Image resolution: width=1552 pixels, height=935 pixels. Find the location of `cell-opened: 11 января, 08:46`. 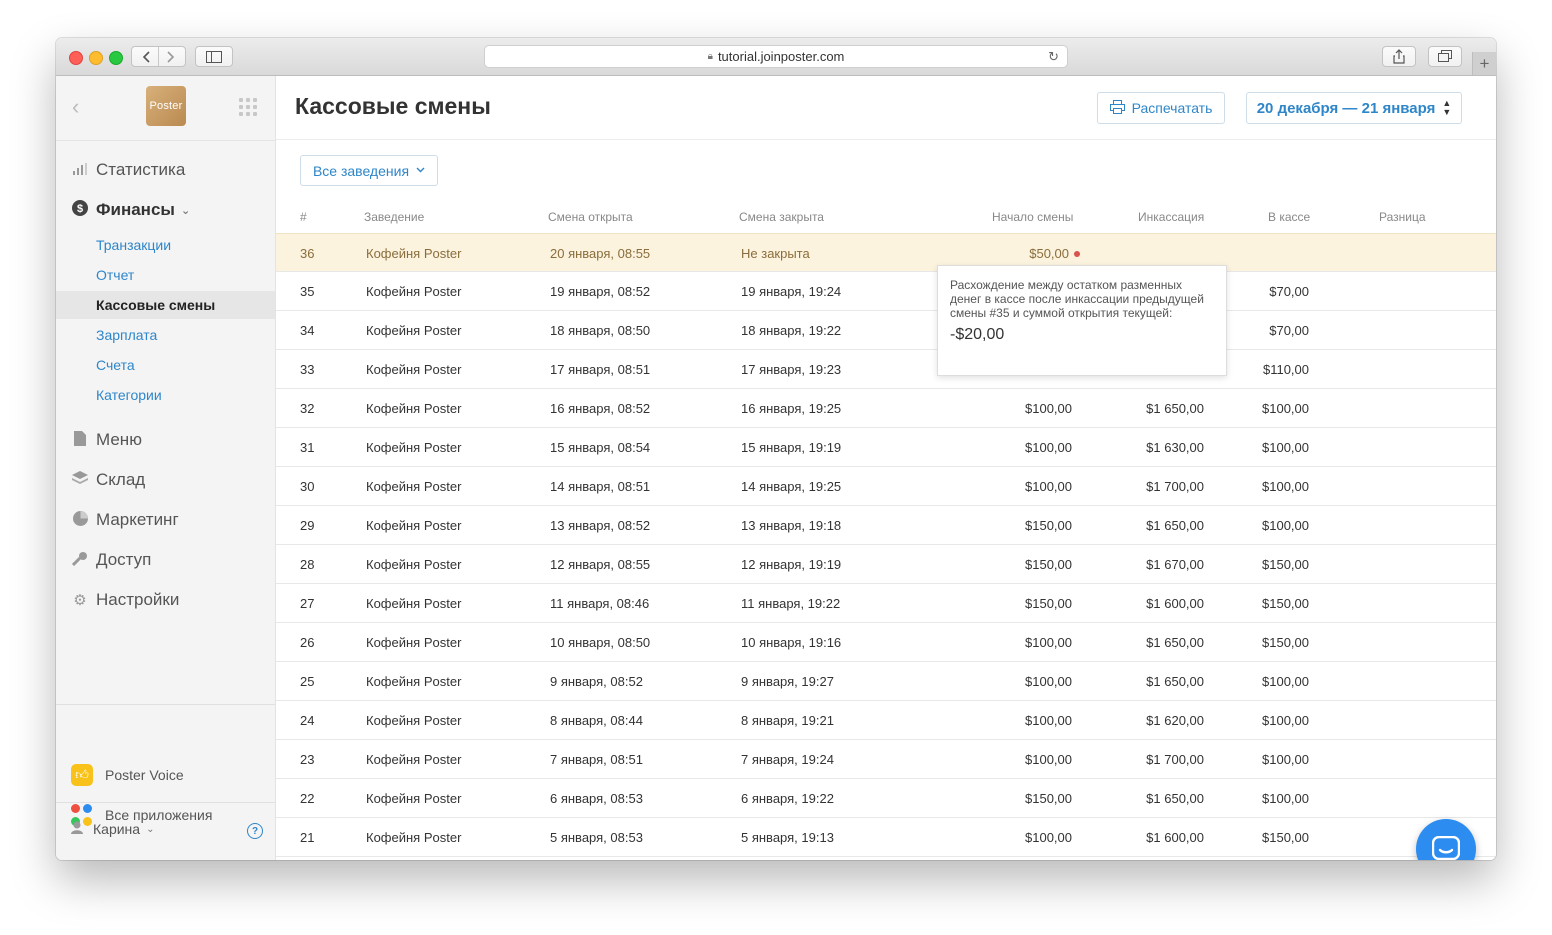

cell-opened: 11 января, 08:46 is located at coordinates (600, 603).